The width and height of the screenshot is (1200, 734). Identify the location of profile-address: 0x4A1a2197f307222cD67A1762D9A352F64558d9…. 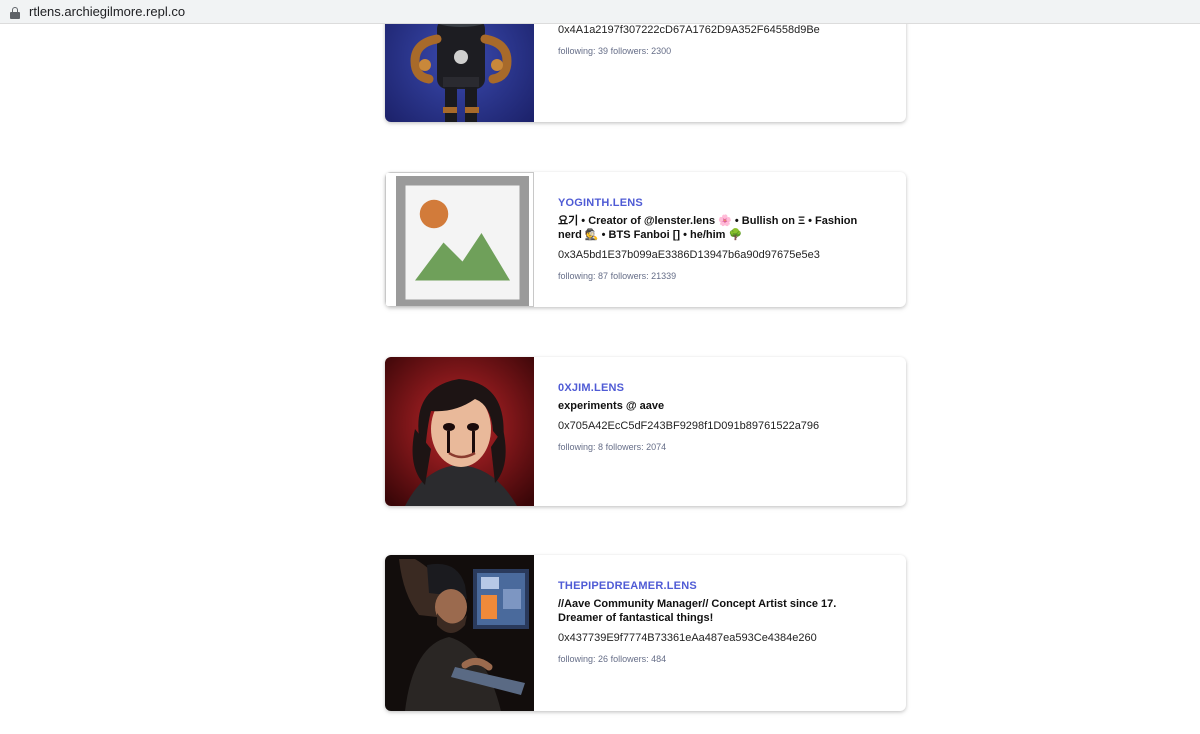
(689, 30).